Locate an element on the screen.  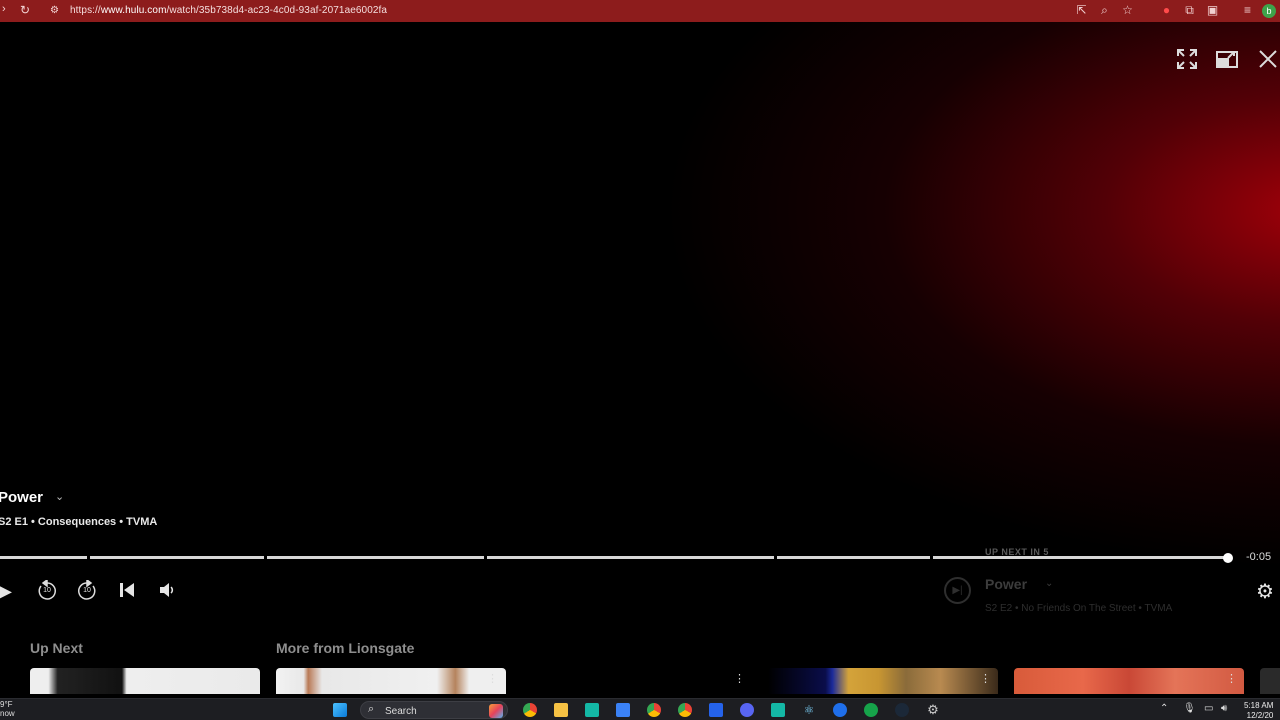
profile-avatar: b is located at coordinates (1269, 10).